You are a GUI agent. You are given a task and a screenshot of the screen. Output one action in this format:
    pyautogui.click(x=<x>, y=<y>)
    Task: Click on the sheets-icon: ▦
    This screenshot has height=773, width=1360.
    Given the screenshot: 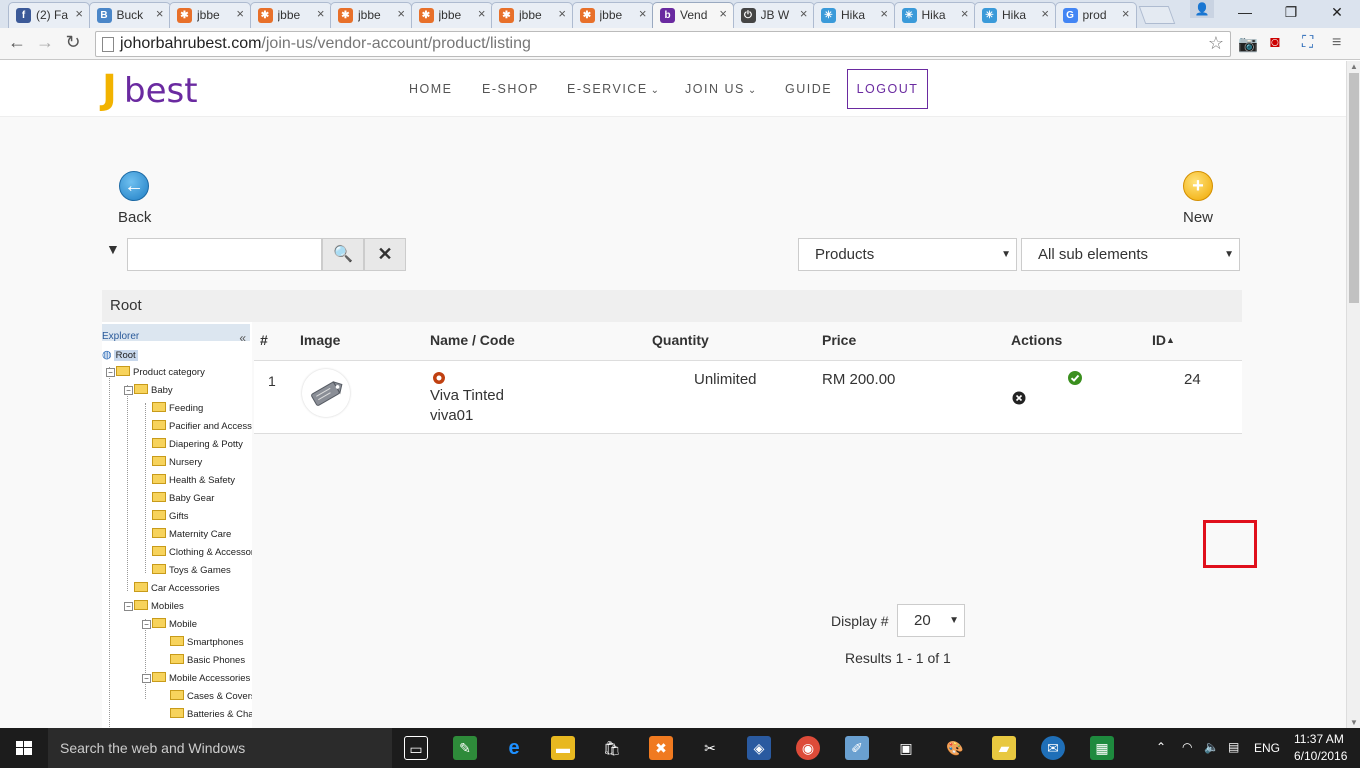 What is the action you would take?
    pyautogui.click(x=1102, y=748)
    